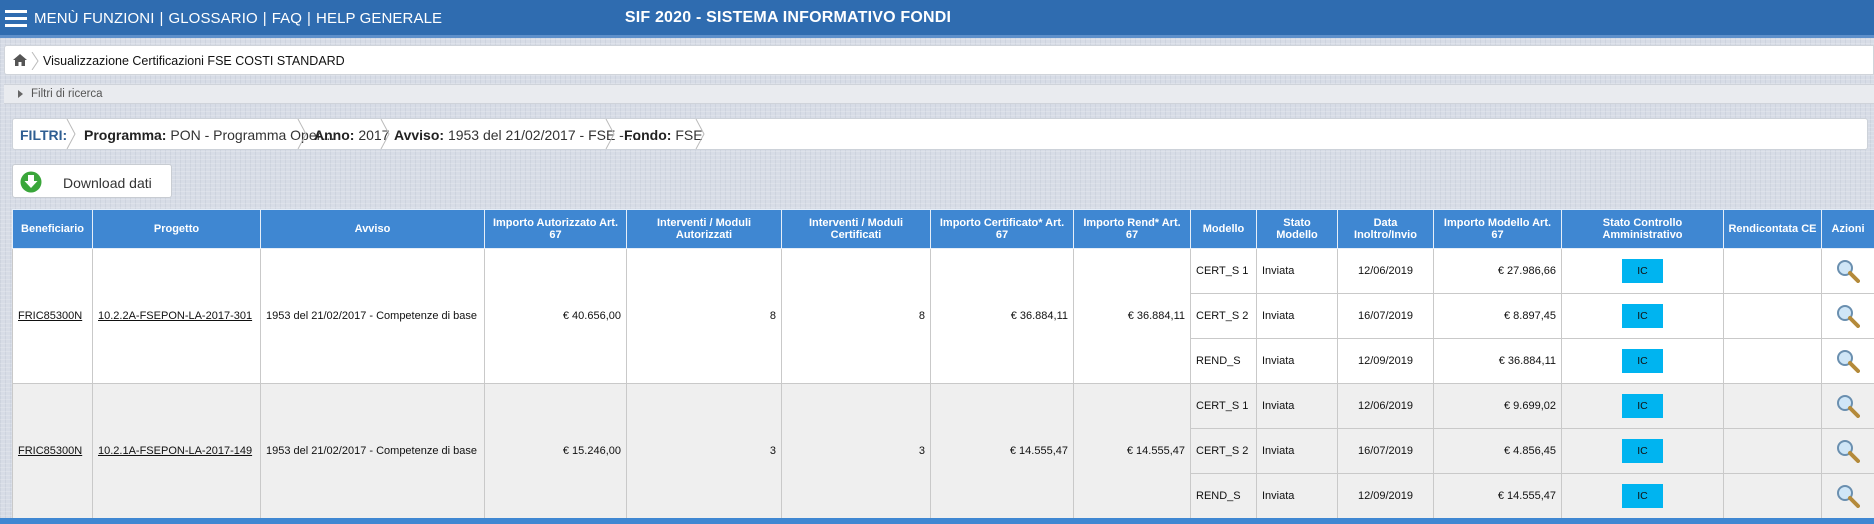  I want to click on importo-modello-cell: € 4.856,45, so click(1497, 451).